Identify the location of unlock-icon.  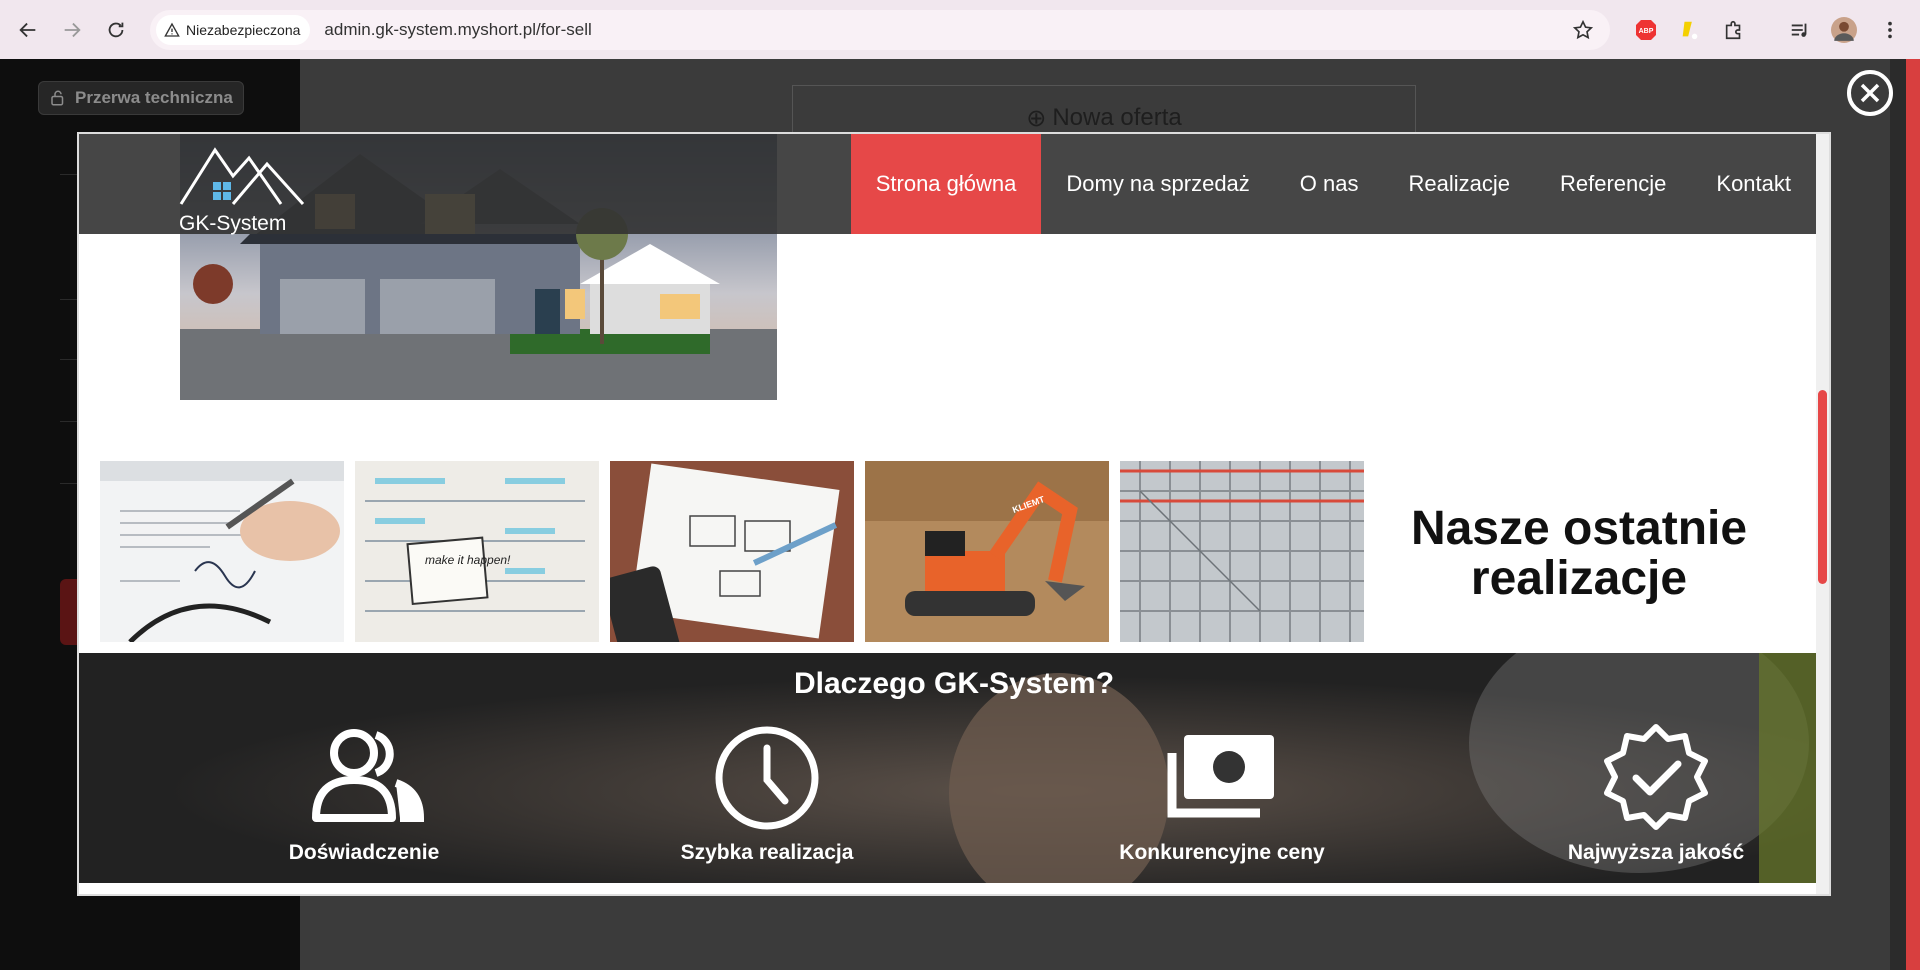
(57, 98).